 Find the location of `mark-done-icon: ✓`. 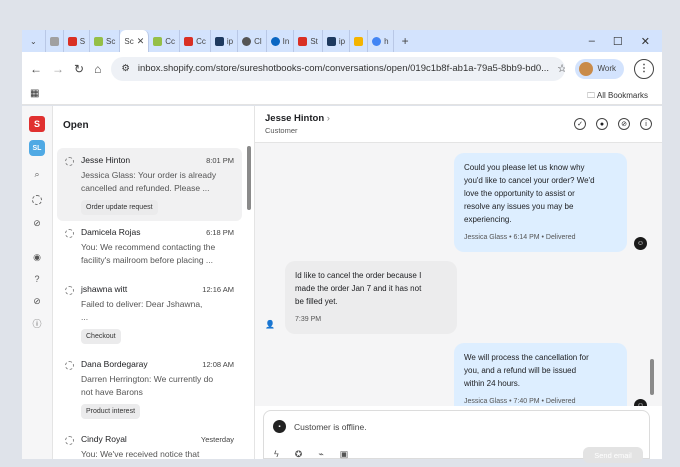

mark-done-icon: ✓ is located at coordinates (580, 124).